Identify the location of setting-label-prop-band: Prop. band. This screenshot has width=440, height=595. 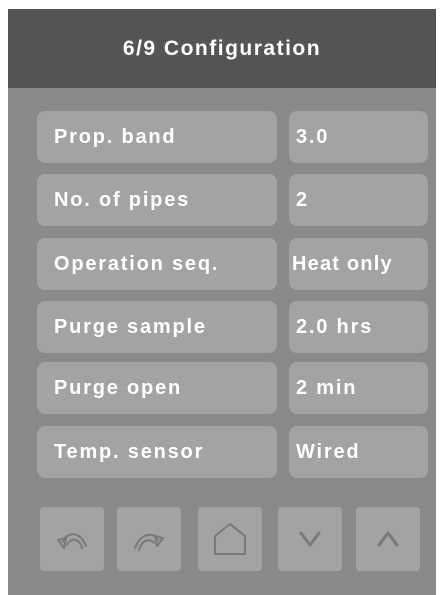
(157, 137).